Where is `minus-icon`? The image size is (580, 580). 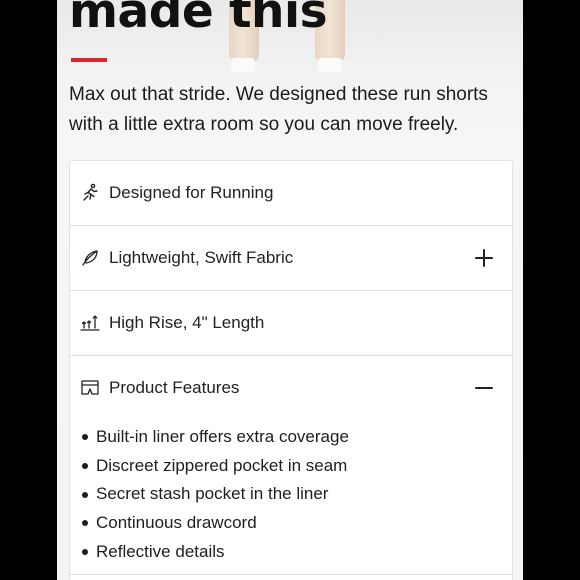
minus-icon is located at coordinates (484, 388).